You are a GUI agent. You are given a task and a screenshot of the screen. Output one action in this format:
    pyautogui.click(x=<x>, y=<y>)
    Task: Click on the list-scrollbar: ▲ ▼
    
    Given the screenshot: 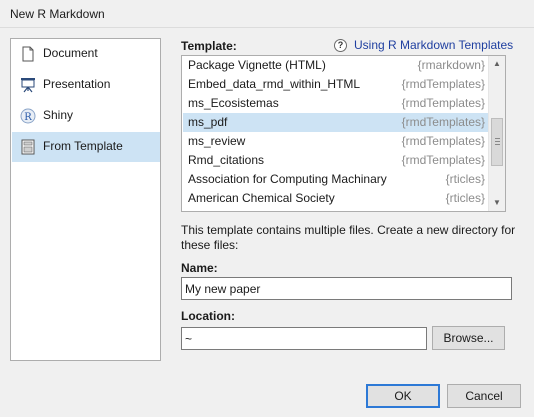 What is the action you would take?
    pyautogui.click(x=496, y=133)
    